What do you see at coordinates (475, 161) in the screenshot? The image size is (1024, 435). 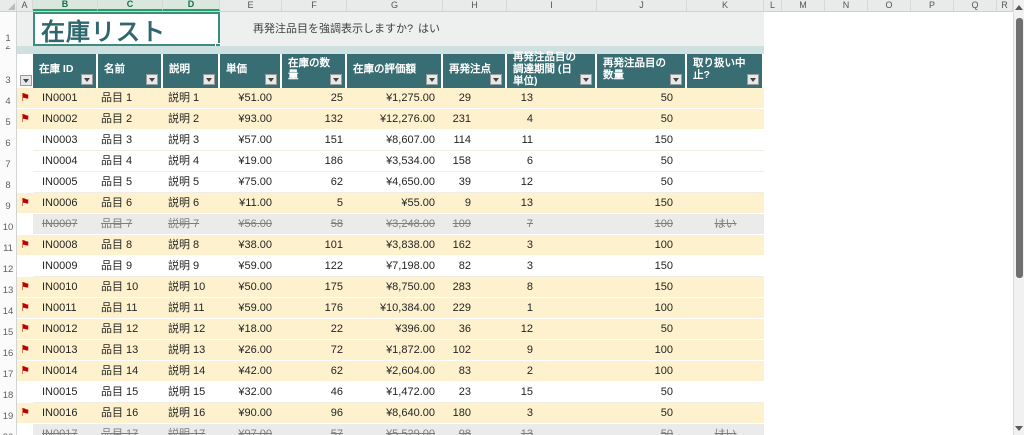 I see `cell-reorder: 158` at bounding box center [475, 161].